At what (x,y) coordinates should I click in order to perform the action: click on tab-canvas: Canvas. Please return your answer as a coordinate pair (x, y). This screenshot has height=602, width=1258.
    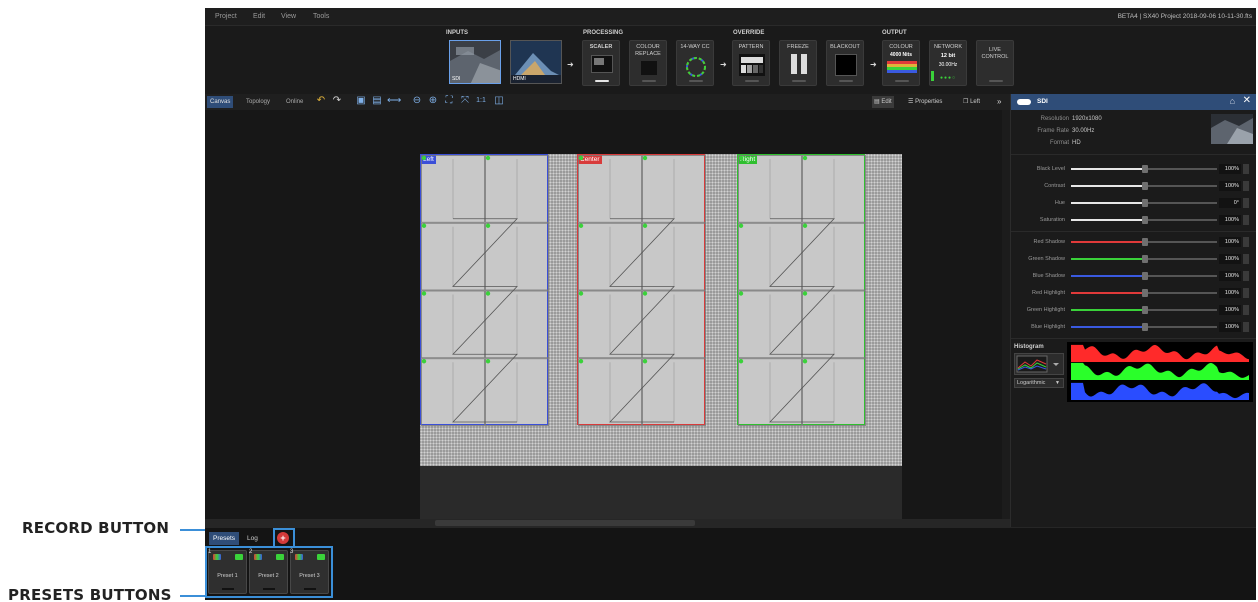
    Looking at the image, I should click on (220, 102).